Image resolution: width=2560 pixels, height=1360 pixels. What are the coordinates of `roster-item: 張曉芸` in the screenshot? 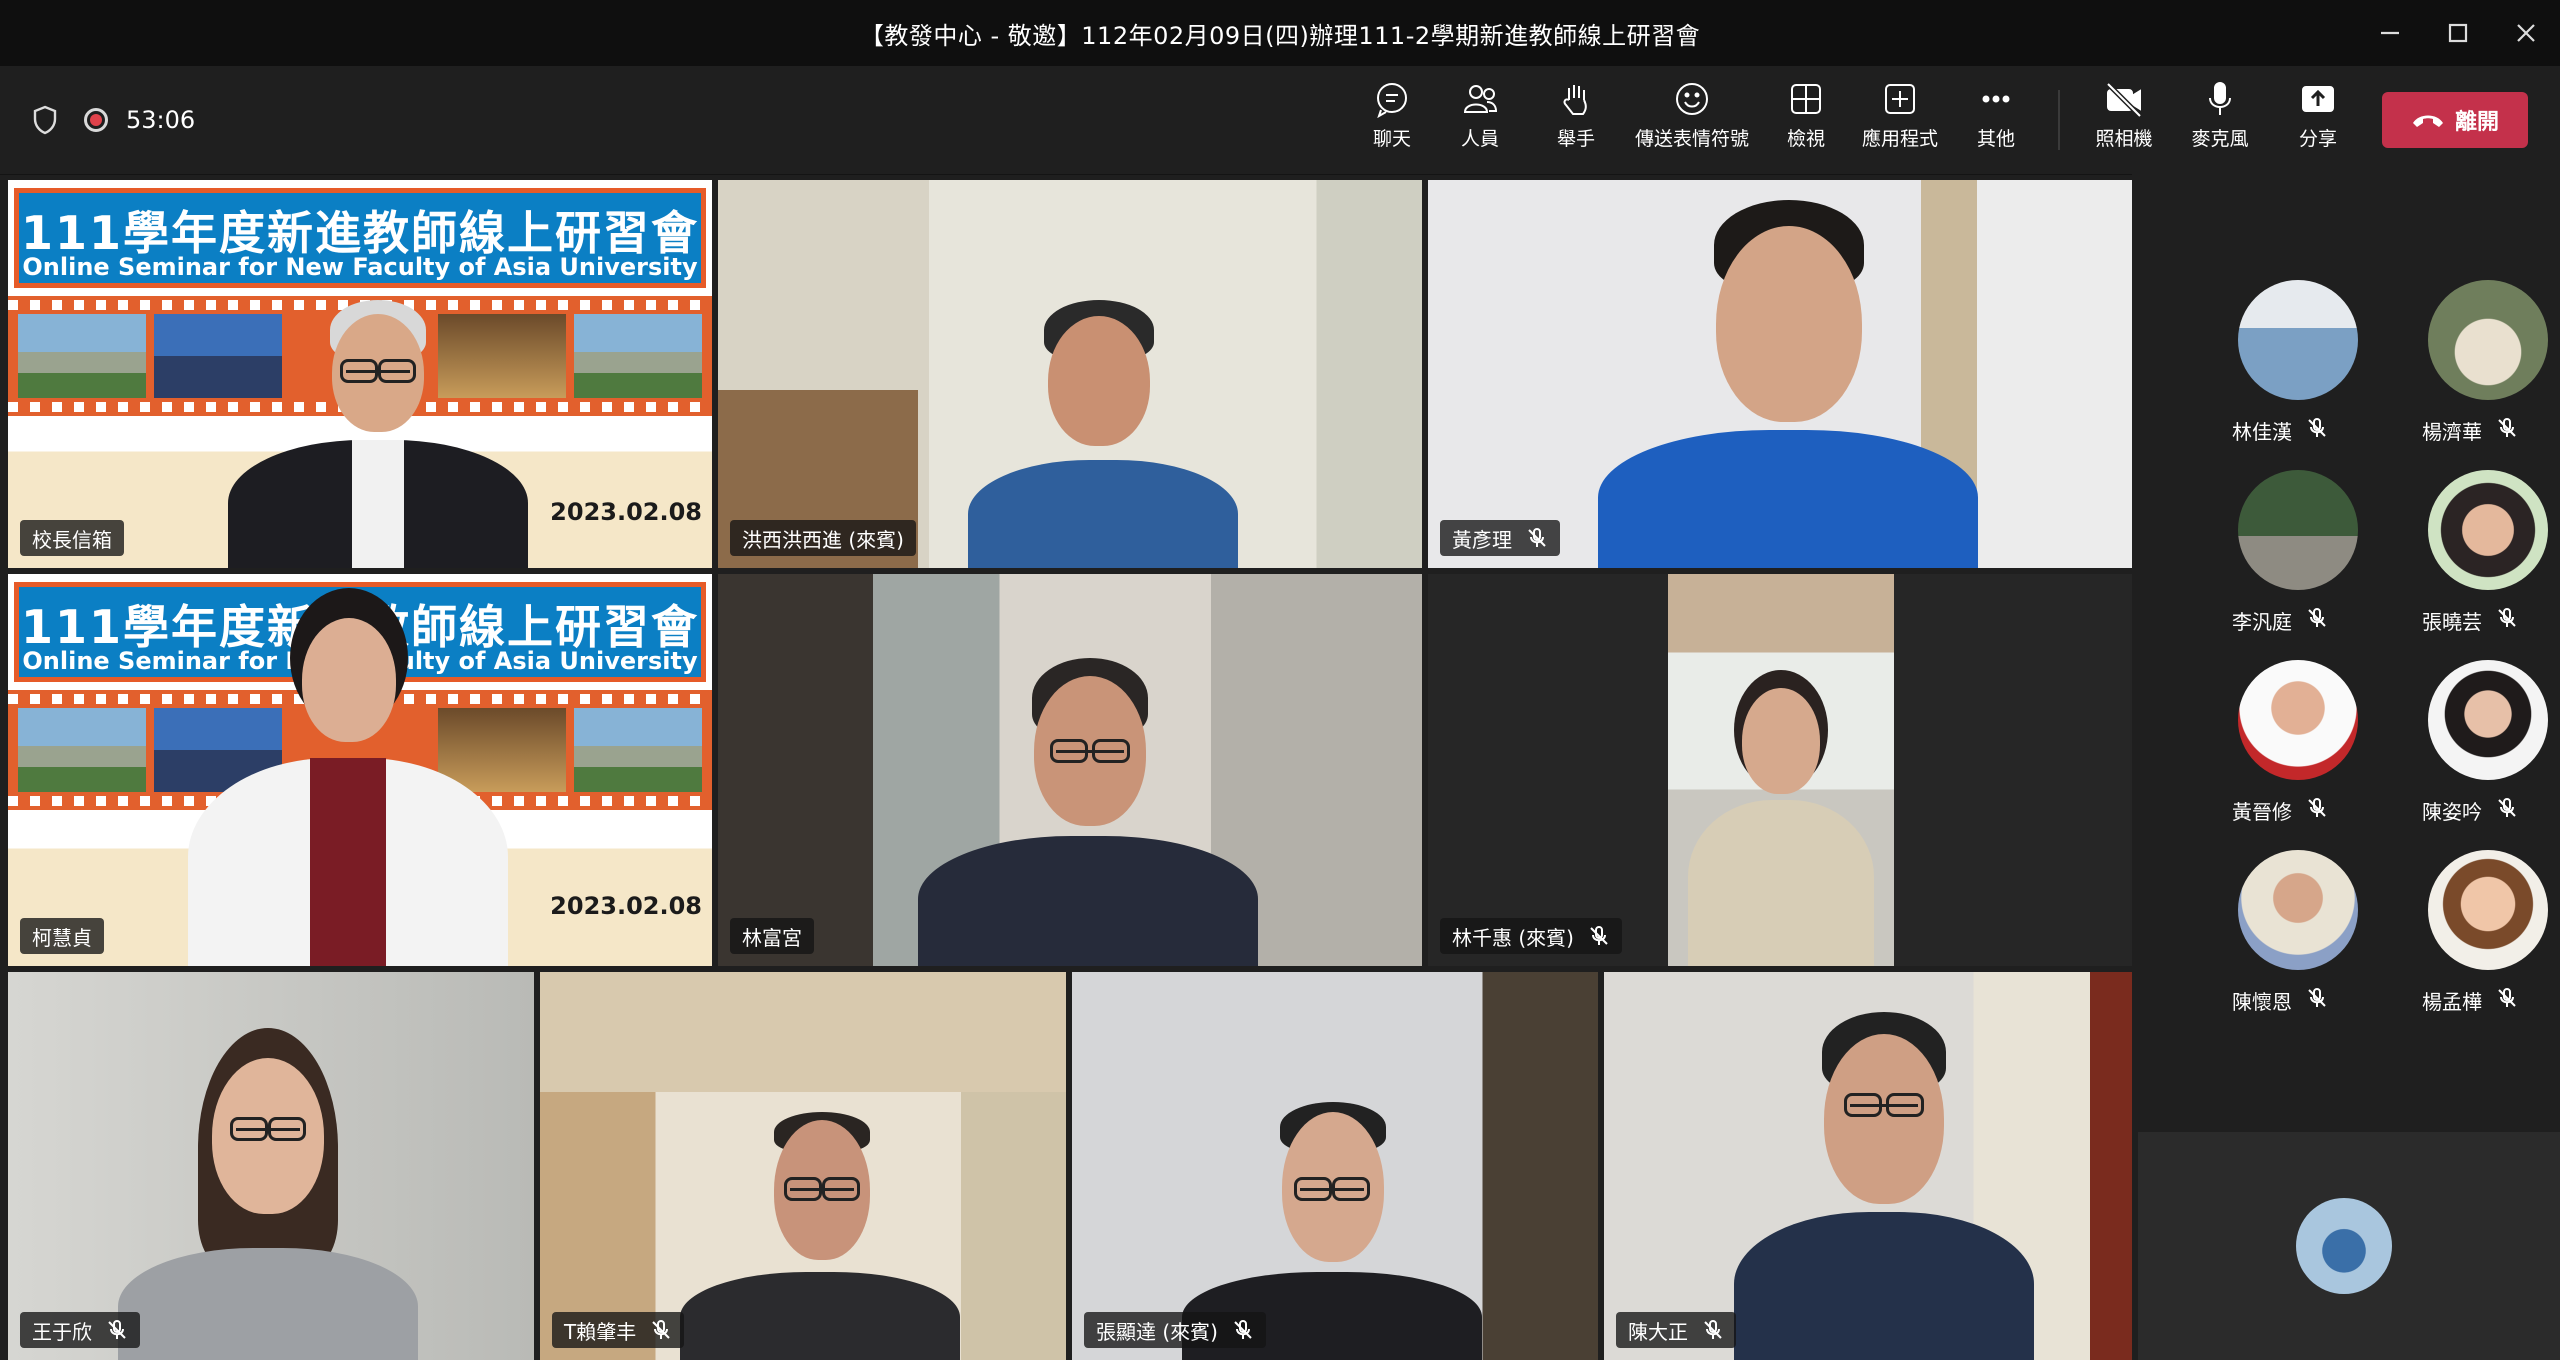 It's located at (2470, 560).